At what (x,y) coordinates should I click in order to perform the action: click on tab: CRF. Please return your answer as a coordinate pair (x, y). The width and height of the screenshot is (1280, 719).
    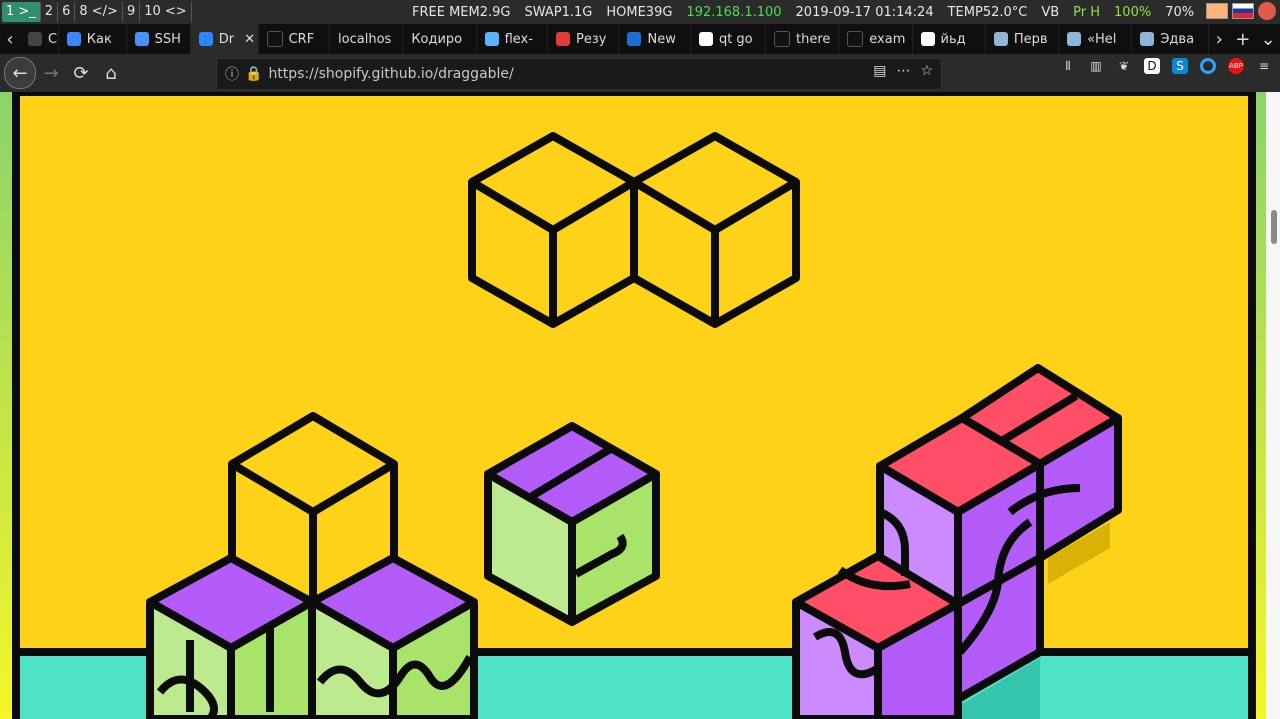
    Looking at the image, I should click on (295, 39).